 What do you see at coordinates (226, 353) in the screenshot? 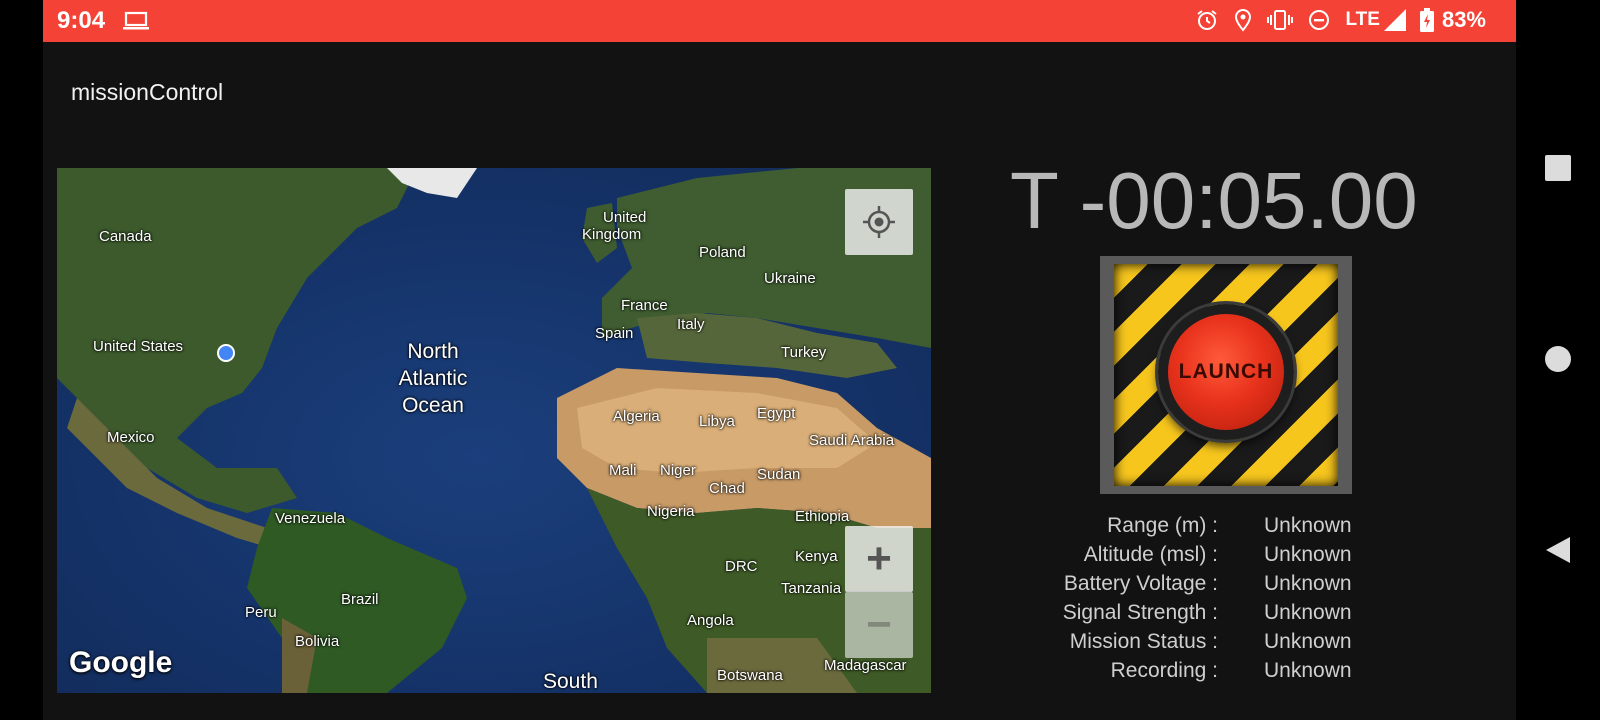
I see `current-location-dot` at bounding box center [226, 353].